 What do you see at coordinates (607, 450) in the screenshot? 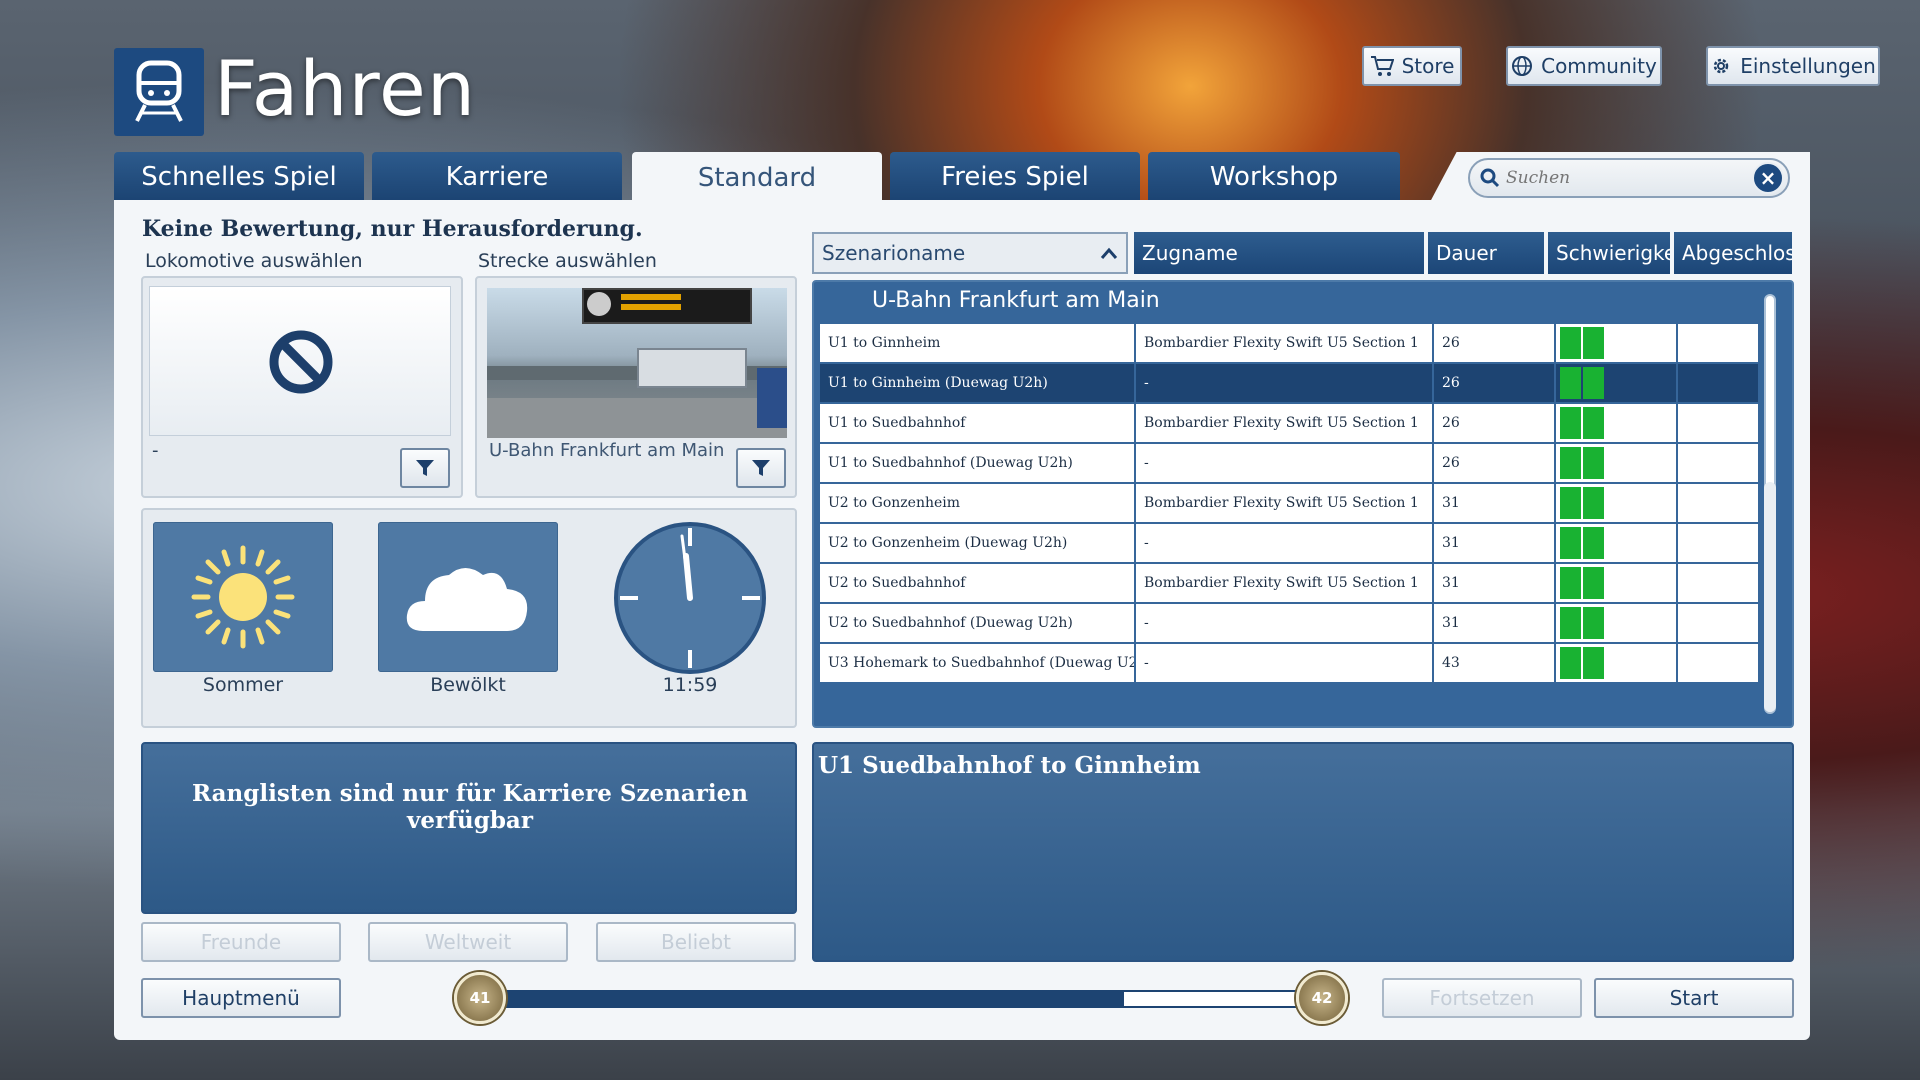
I see `route-value: U-Bahn Frankfurt am Main` at bounding box center [607, 450].